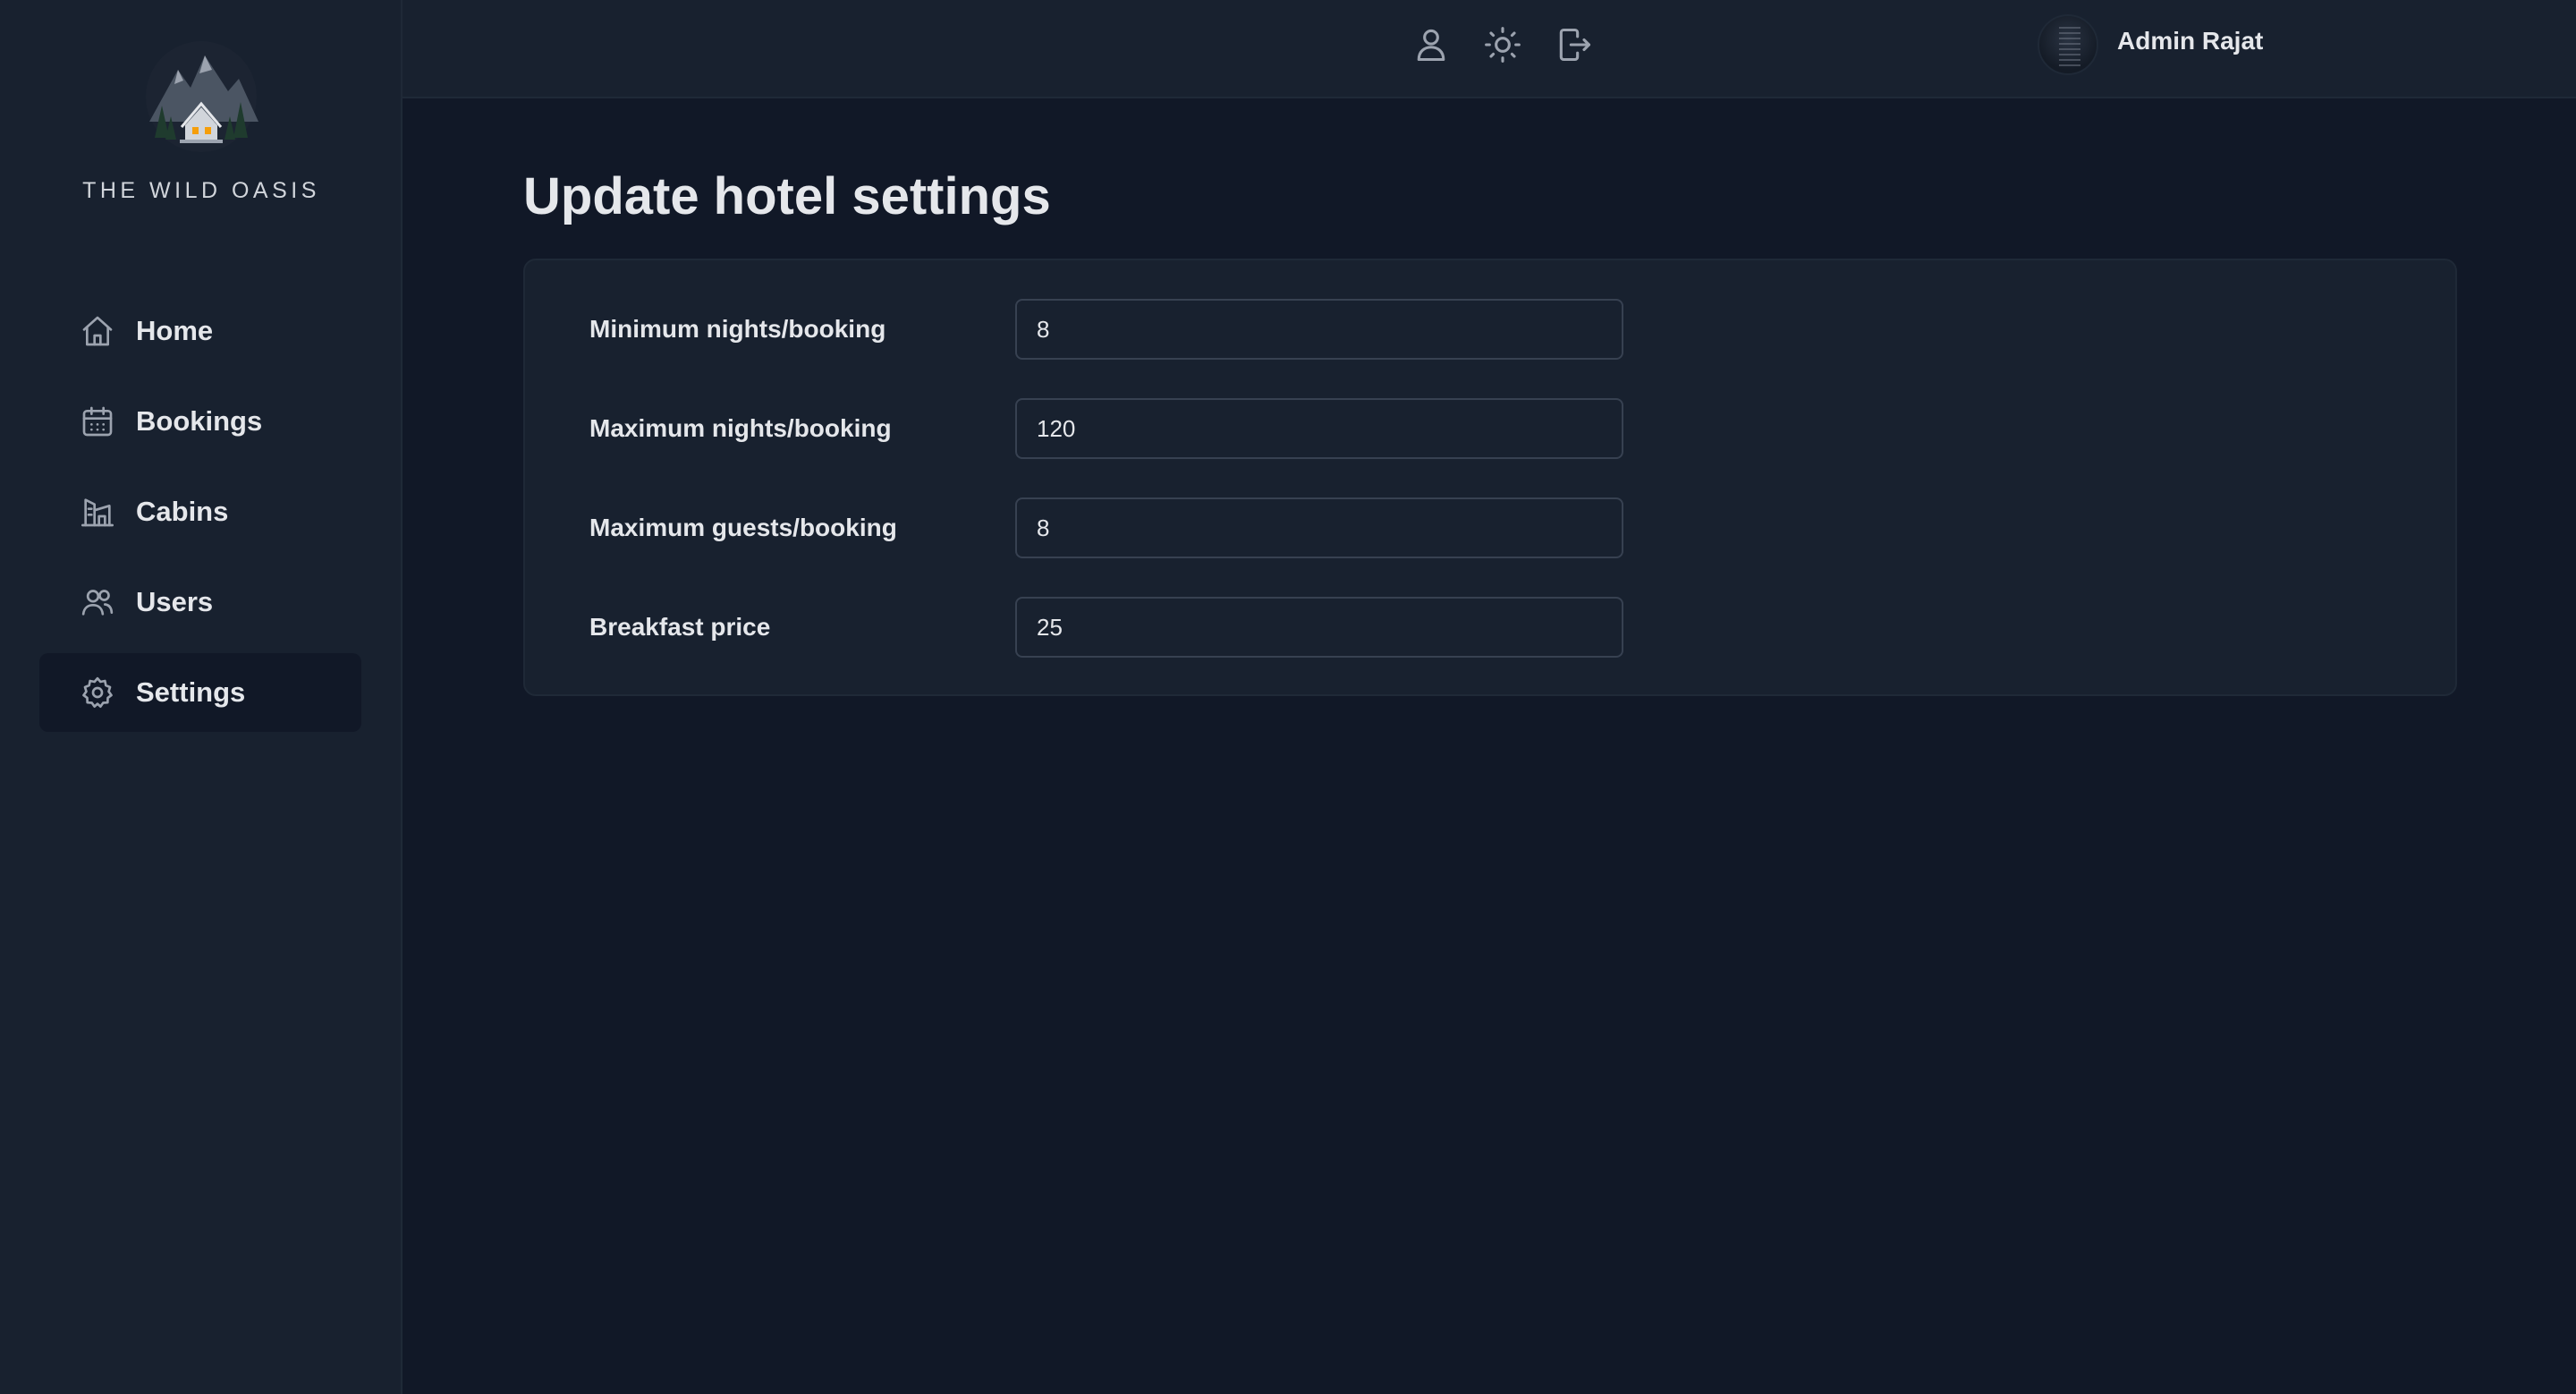 The width and height of the screenshot is (2576, 1394). What do you see at coordinates (201, 190) in the screenshot?
I see `brand-name: THE WILD OASIS` at bounding box center [201, 190].